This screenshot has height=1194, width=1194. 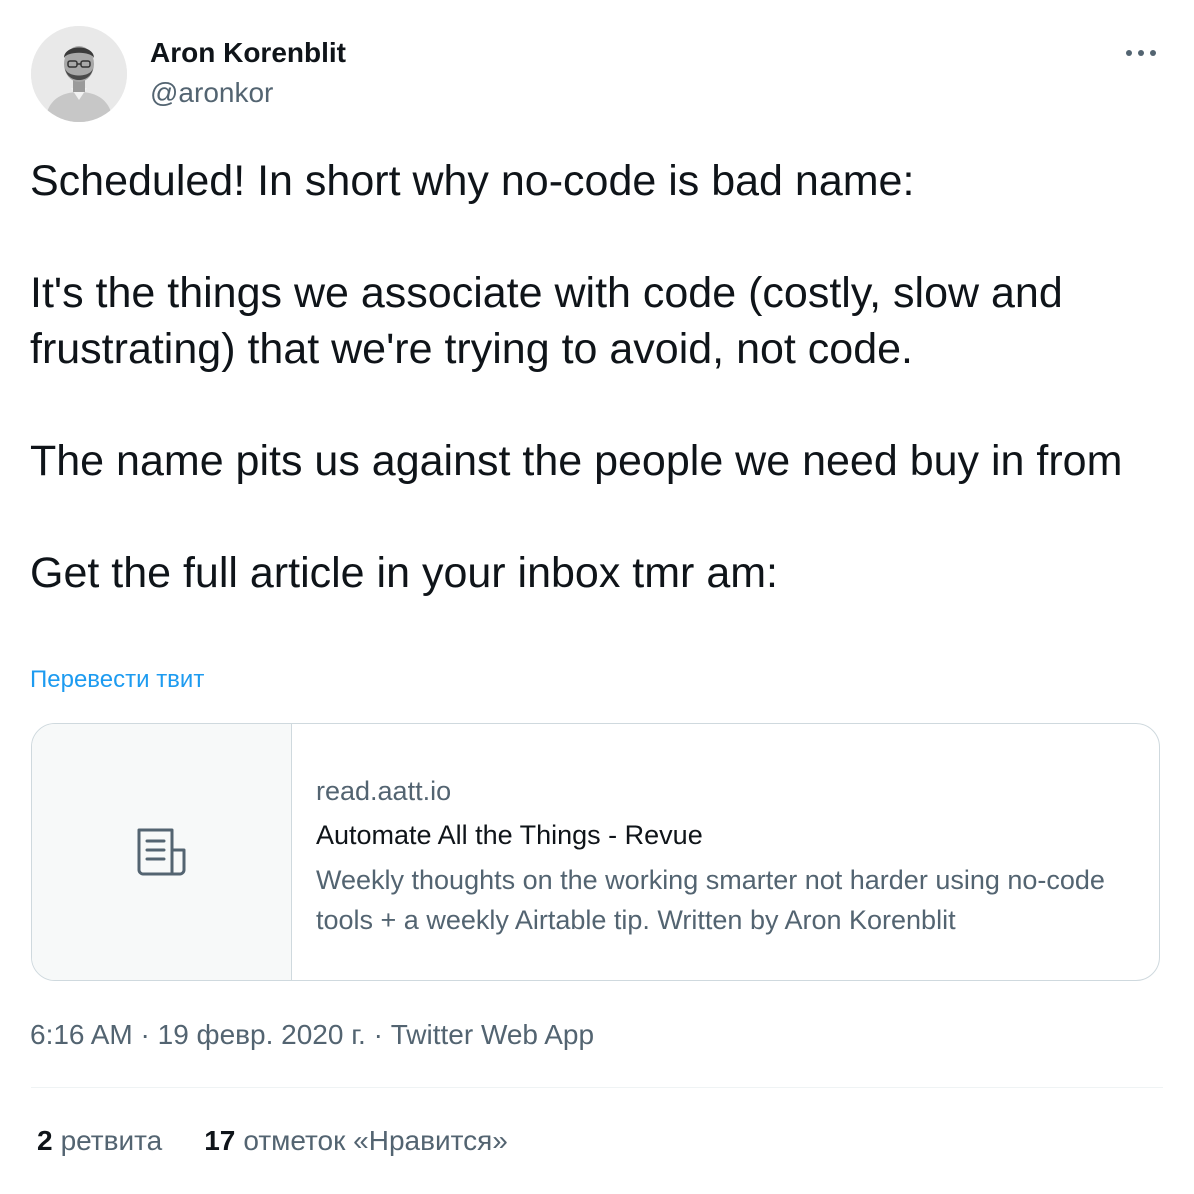 What do you see at coordinates (220, 1140) in the screenshot?
I see `like-count: 17` at bounding box center [220, 1140].